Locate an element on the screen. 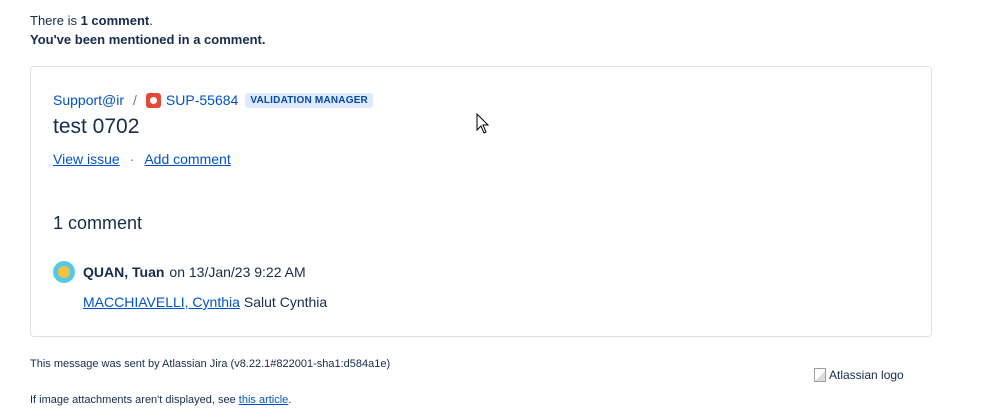 The height and width of the screenshot is (418, 998). comment-header: QUAN, Tuan on 13/Jan/23 9:22 AM is located at coordinates (179, 272).